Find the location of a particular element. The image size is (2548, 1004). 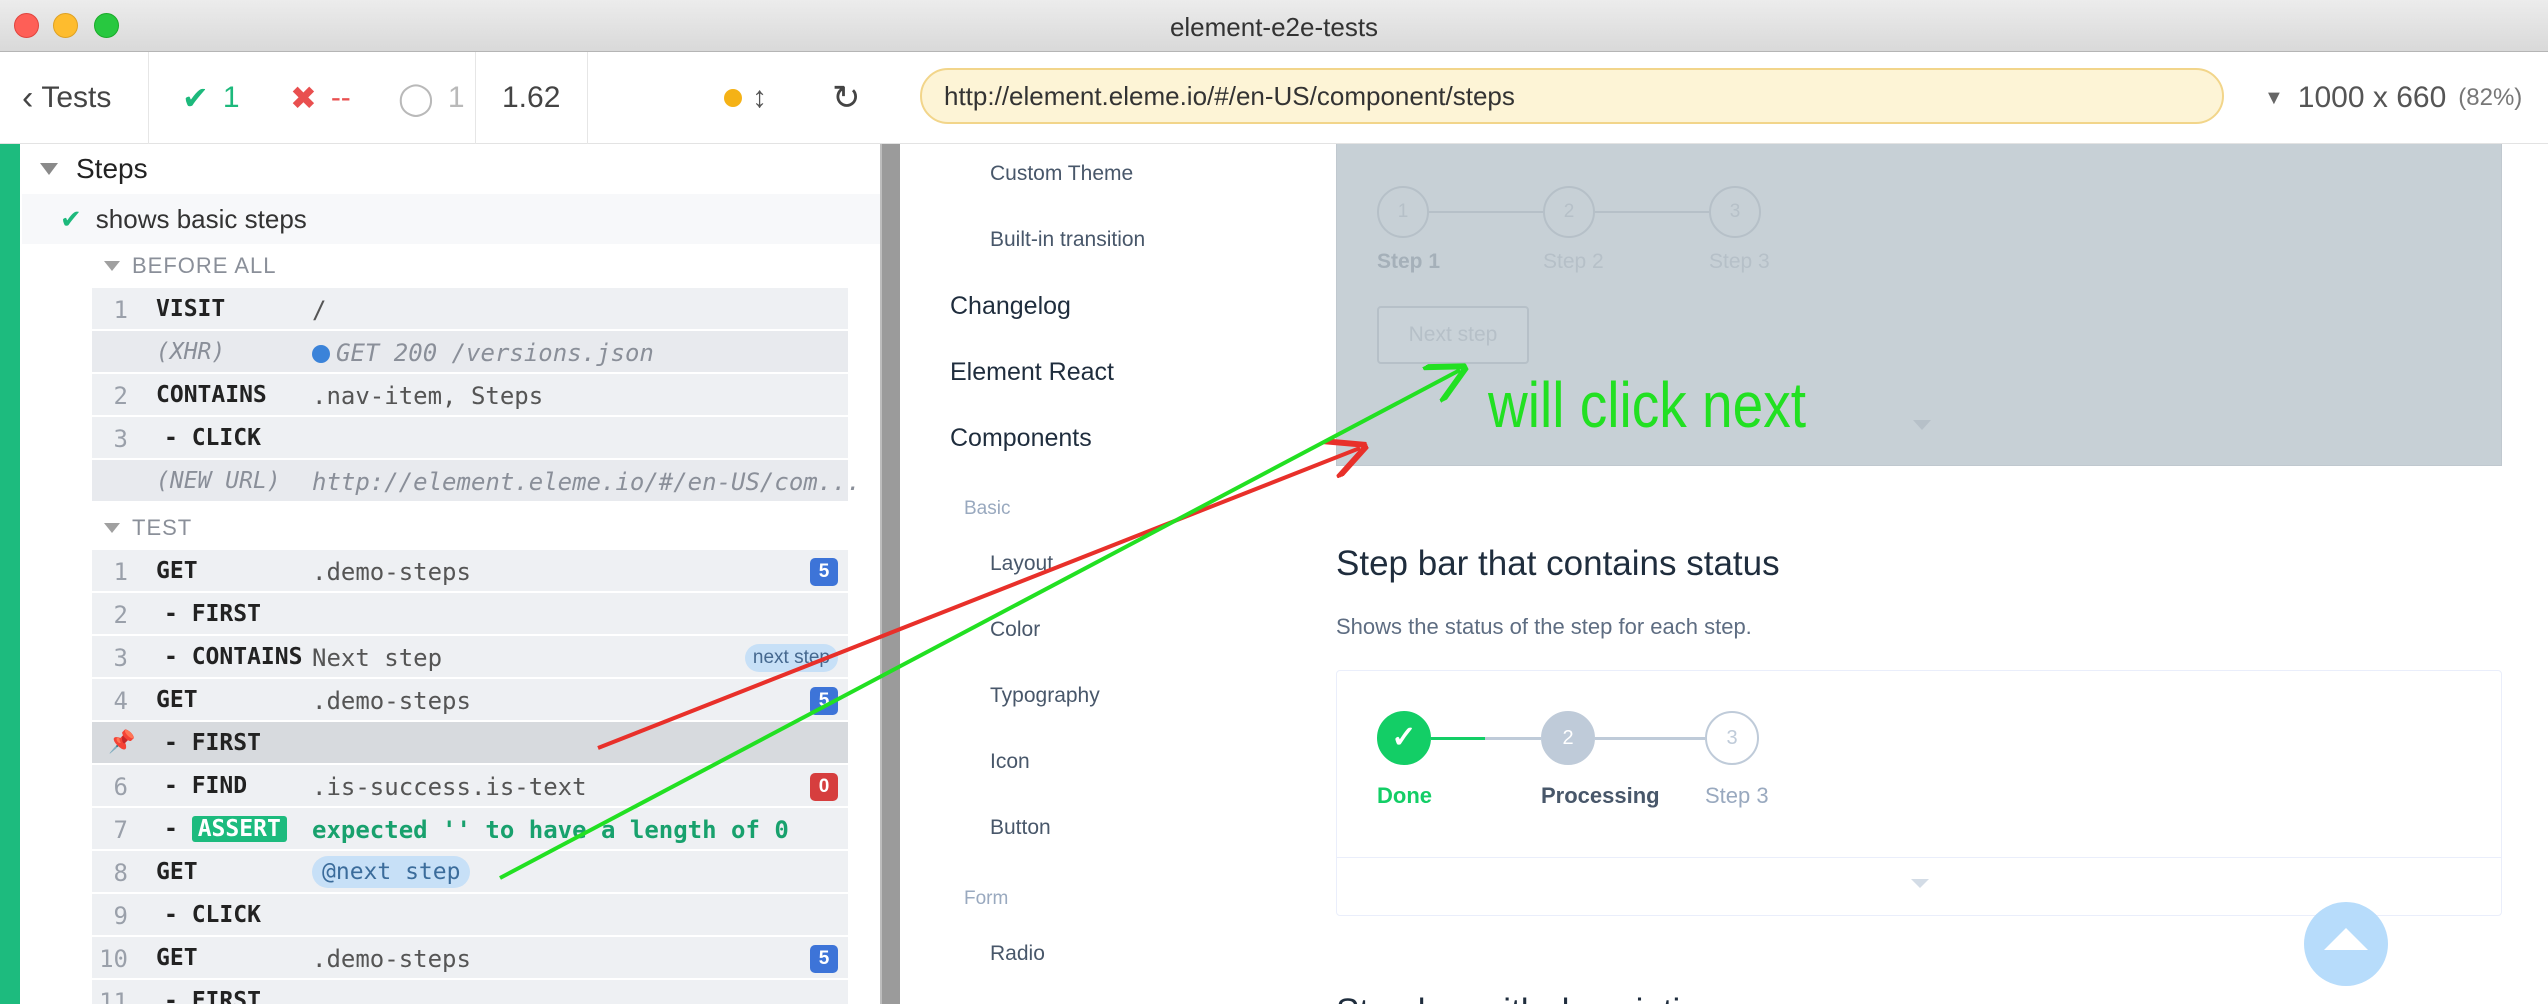

auto-scroll-toggle: ↕ is located at coordinates (745, 98).